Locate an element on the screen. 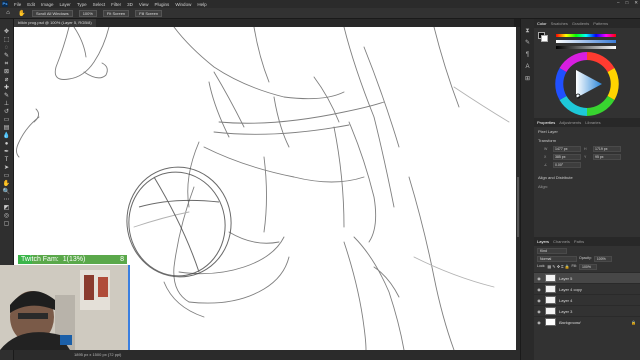 Image resolution: width=640 pixels, height=360 pixels. angle-field: 0.00° is located at coordinates (567, 165).